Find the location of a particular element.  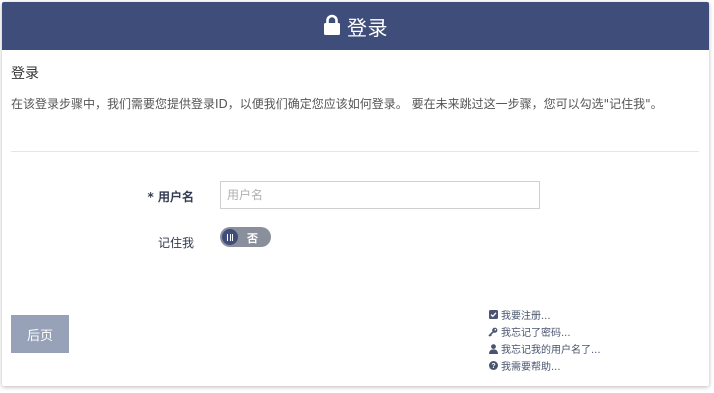

section-title: 登录 is located at coordinates (25, 74).